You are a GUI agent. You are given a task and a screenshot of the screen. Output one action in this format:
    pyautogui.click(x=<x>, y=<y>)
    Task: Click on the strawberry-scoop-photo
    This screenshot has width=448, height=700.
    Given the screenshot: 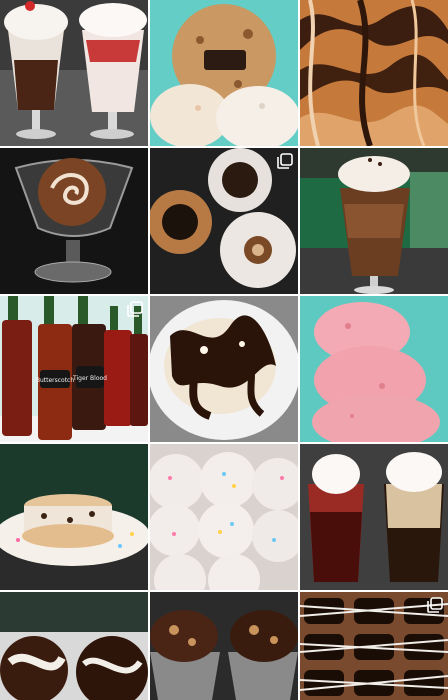 What is the action you would take?
    pyautogui.click(x=374, y=369)
    